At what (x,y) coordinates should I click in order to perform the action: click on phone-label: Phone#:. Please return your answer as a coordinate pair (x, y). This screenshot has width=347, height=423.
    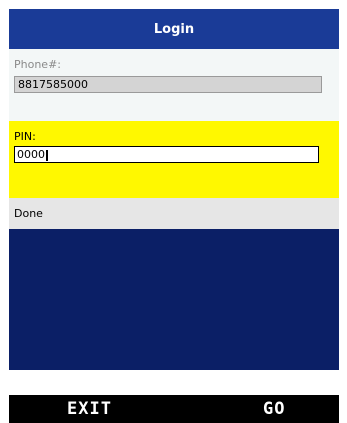
    Looking at the image, I should click on (37, 64).